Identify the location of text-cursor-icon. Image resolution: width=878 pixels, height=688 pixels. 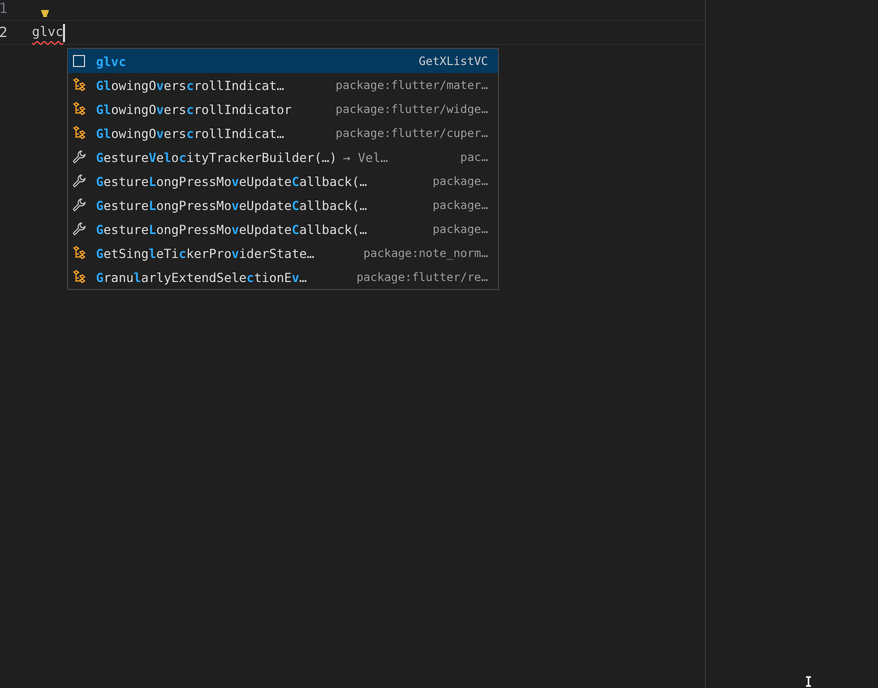
(808, 681).